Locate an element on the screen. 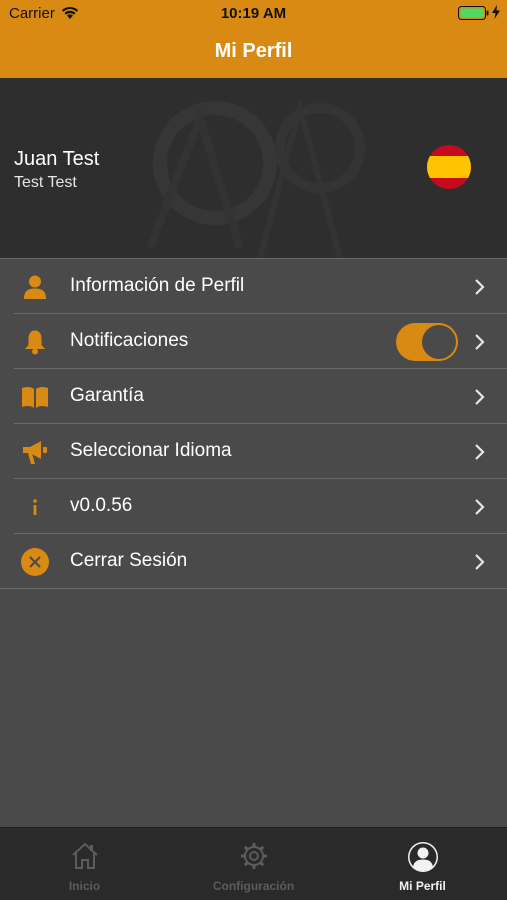 Image resolution: width=507 pixels, height=900 pixels. status-bar: Carrier 10:19 AM is located at coordinates (253, 14).